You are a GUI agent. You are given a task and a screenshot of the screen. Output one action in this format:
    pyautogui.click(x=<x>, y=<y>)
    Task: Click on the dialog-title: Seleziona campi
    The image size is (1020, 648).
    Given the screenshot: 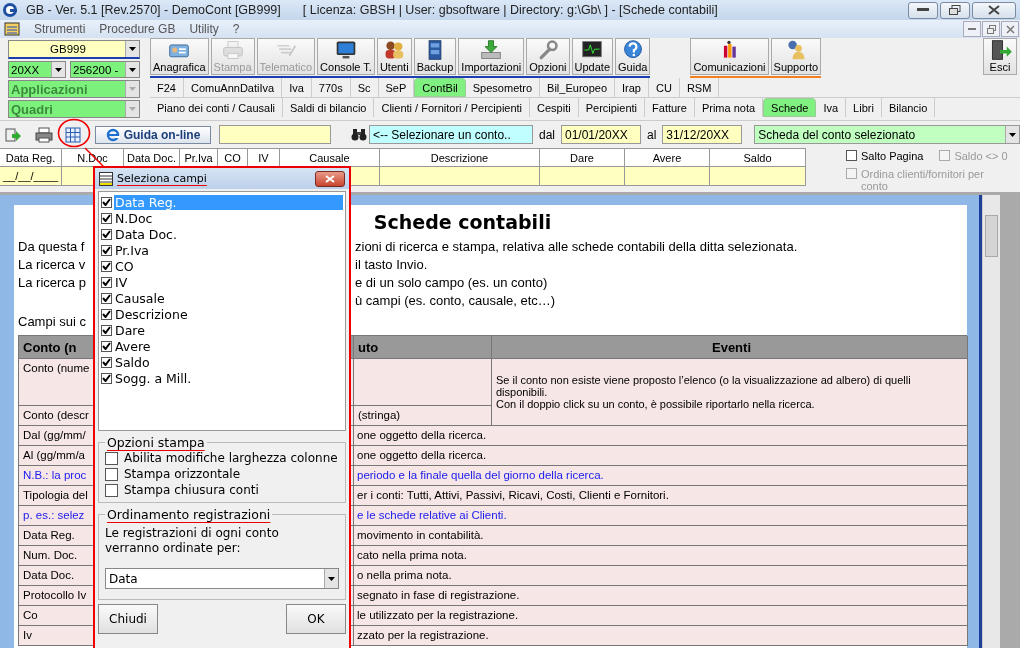 What is the action you would take?
    pyautogui.click(x=162, y=178)
    